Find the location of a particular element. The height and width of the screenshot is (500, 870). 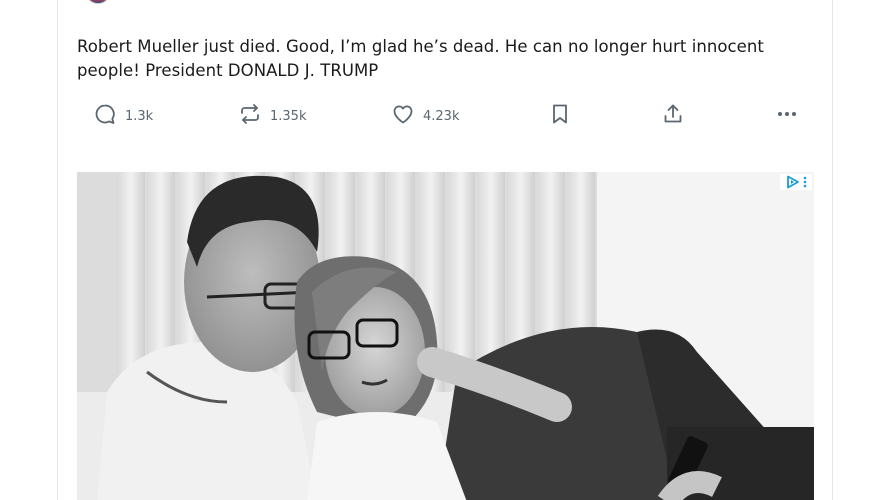

more-options-button is located at coordinates (787, 116).